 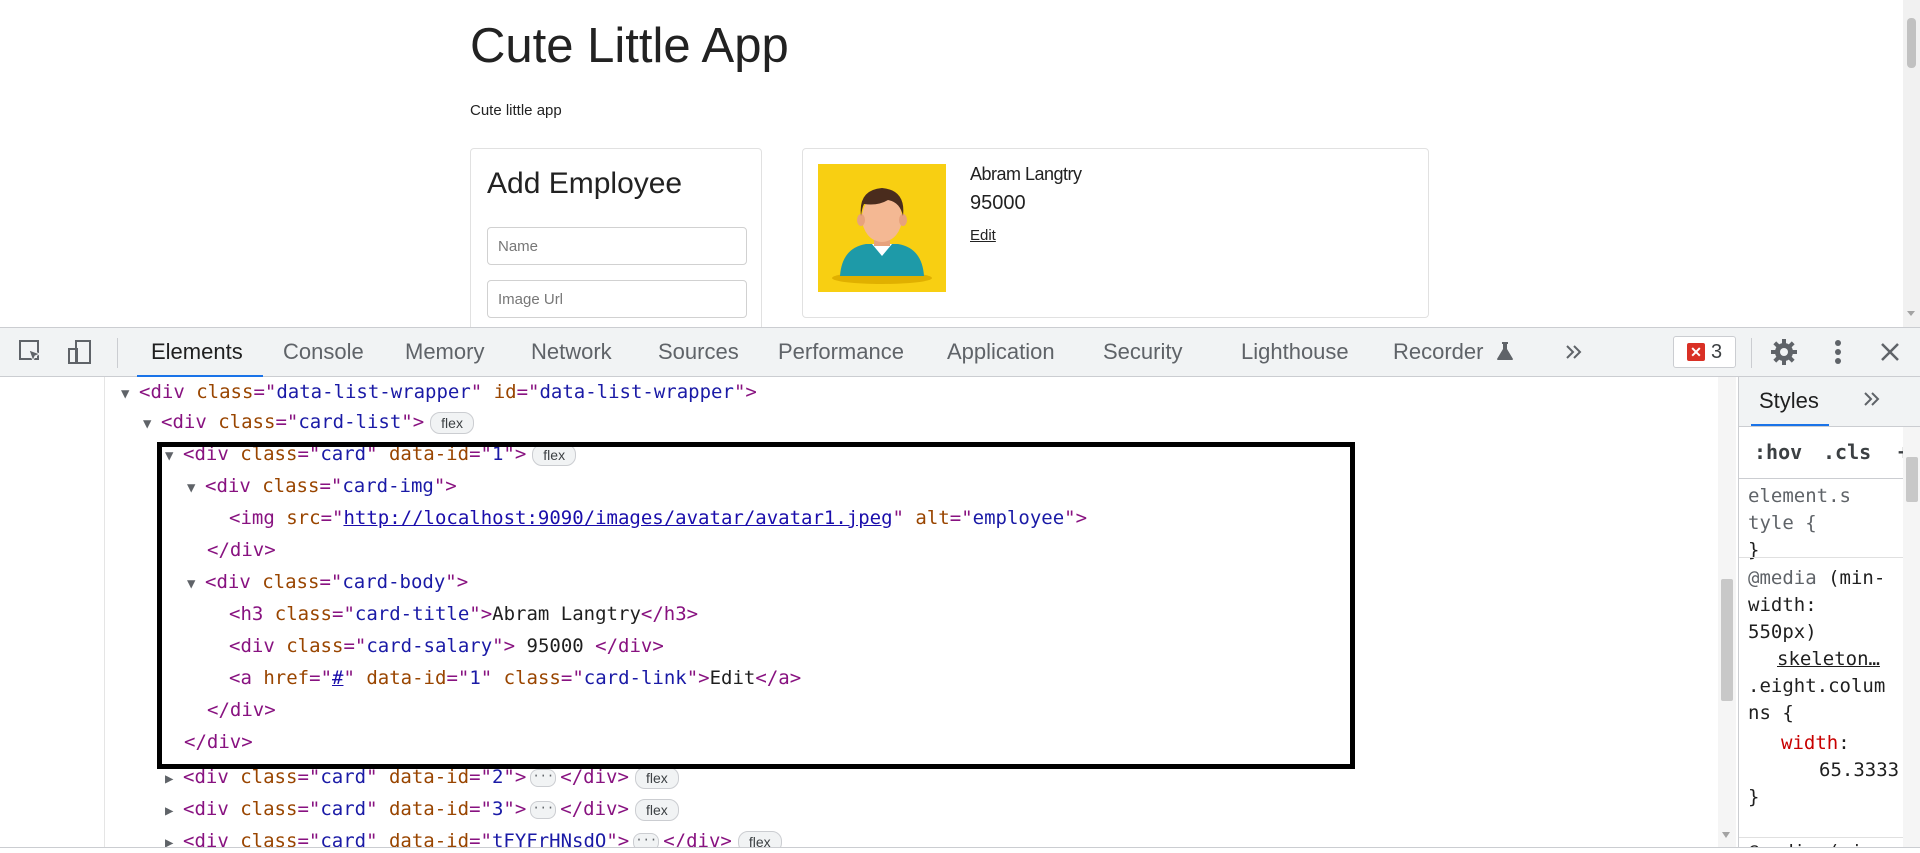 I want to click on avatar-person-icon, so click(x=882, y=236).